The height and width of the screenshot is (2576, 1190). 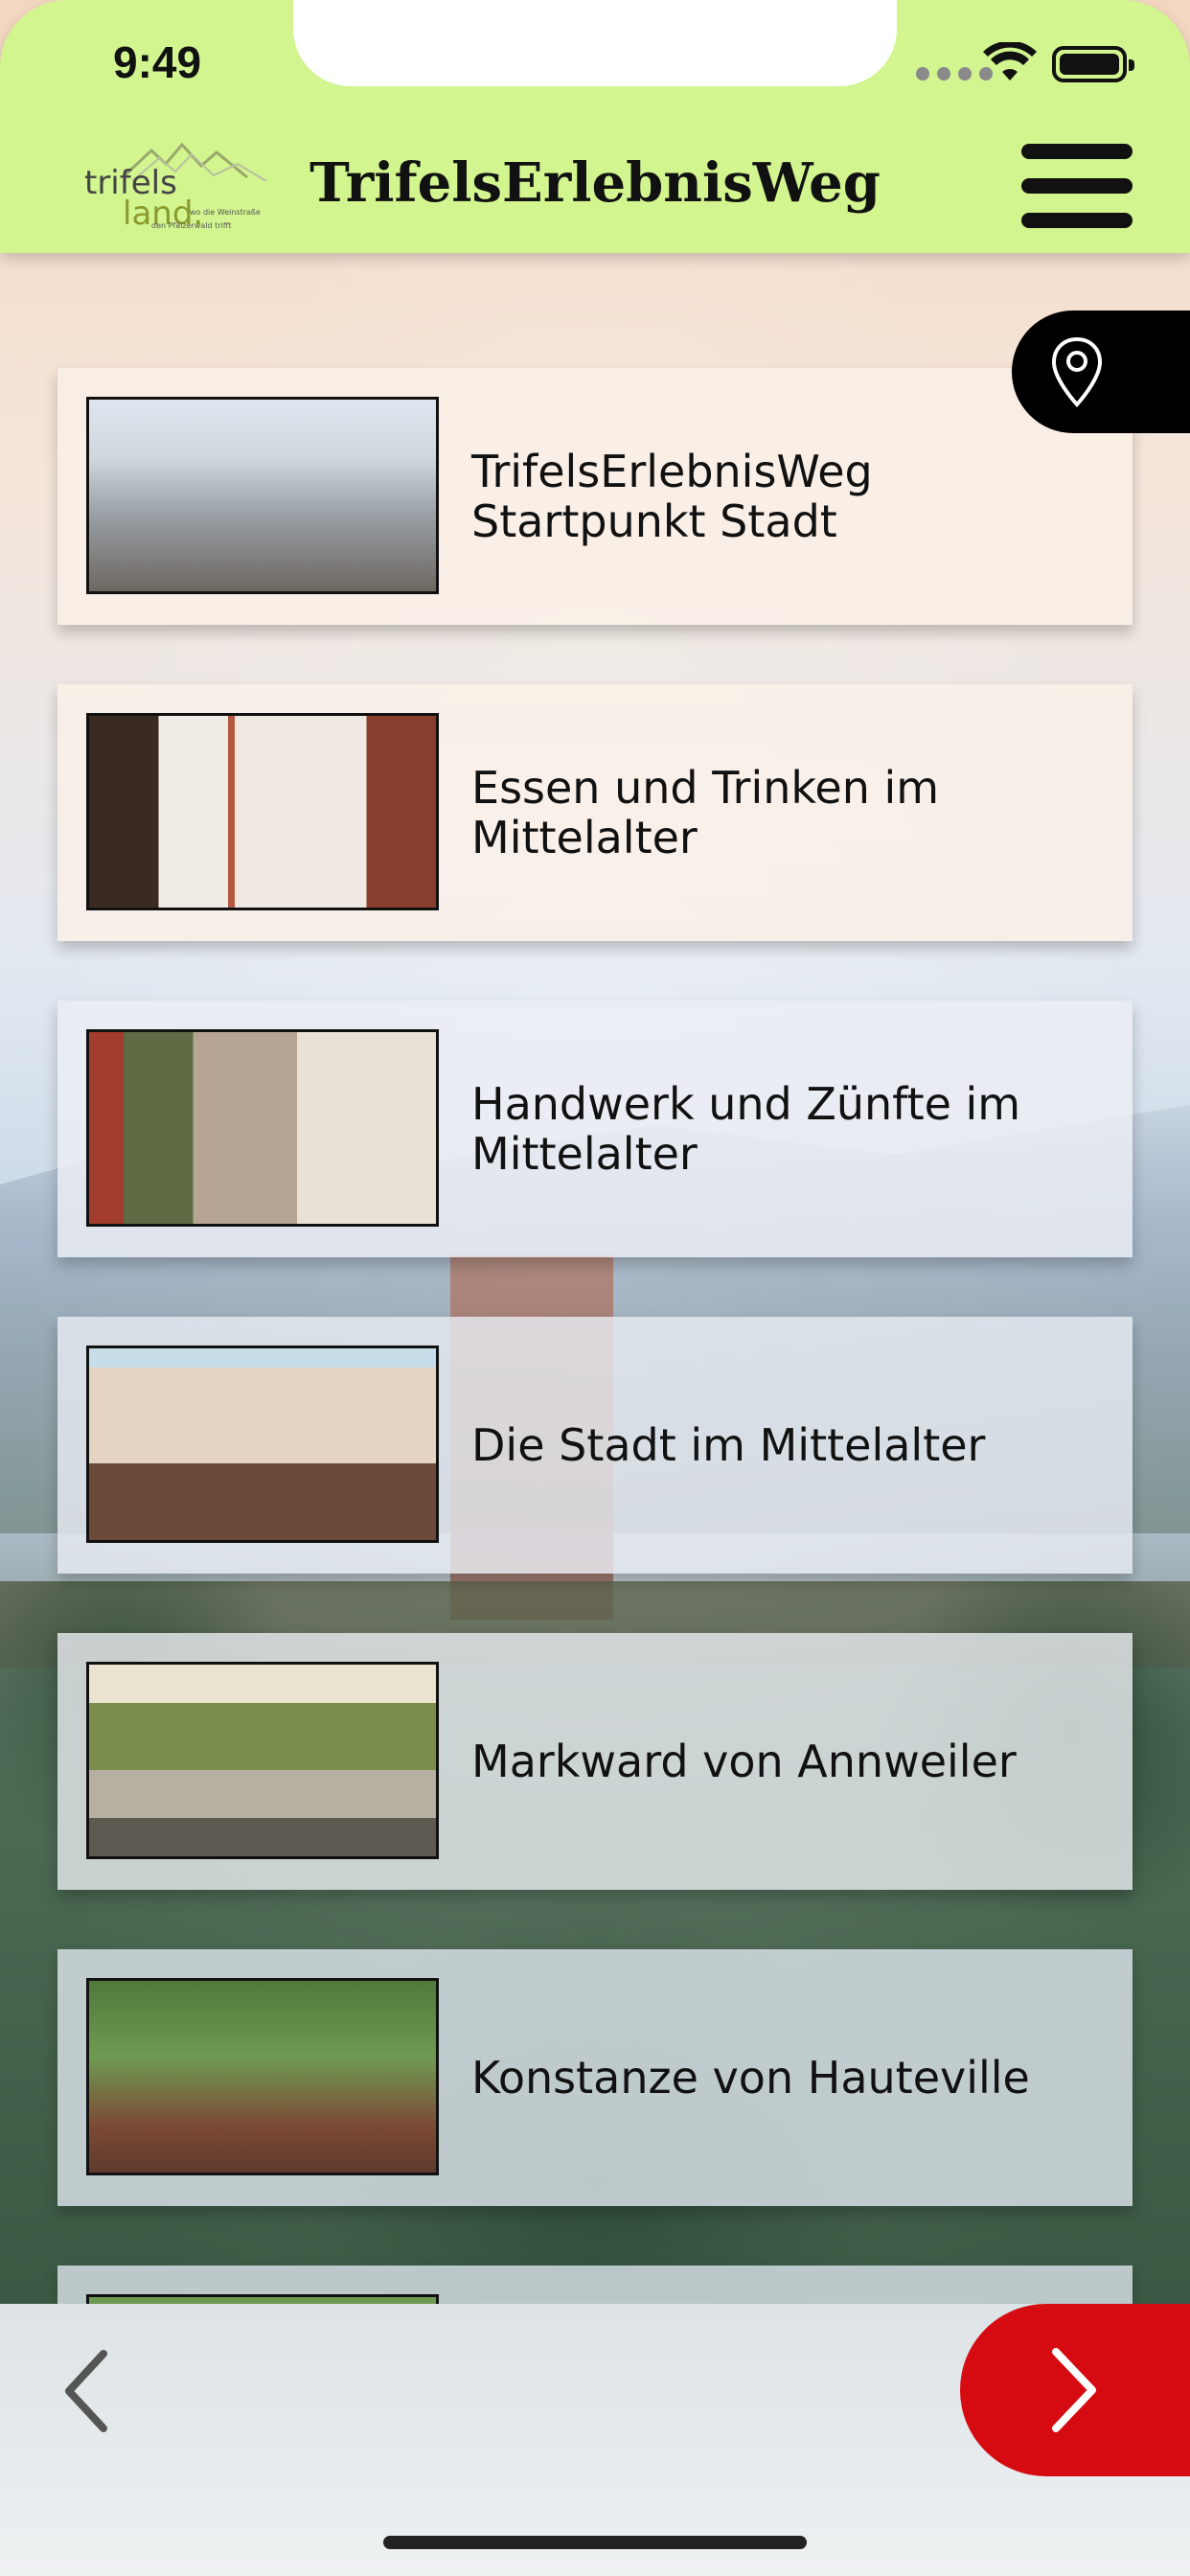 What do you see at coordinates (1077, 371) in the screenshot?
I see `location-pin-icon` at bounding box center [1077, 371].